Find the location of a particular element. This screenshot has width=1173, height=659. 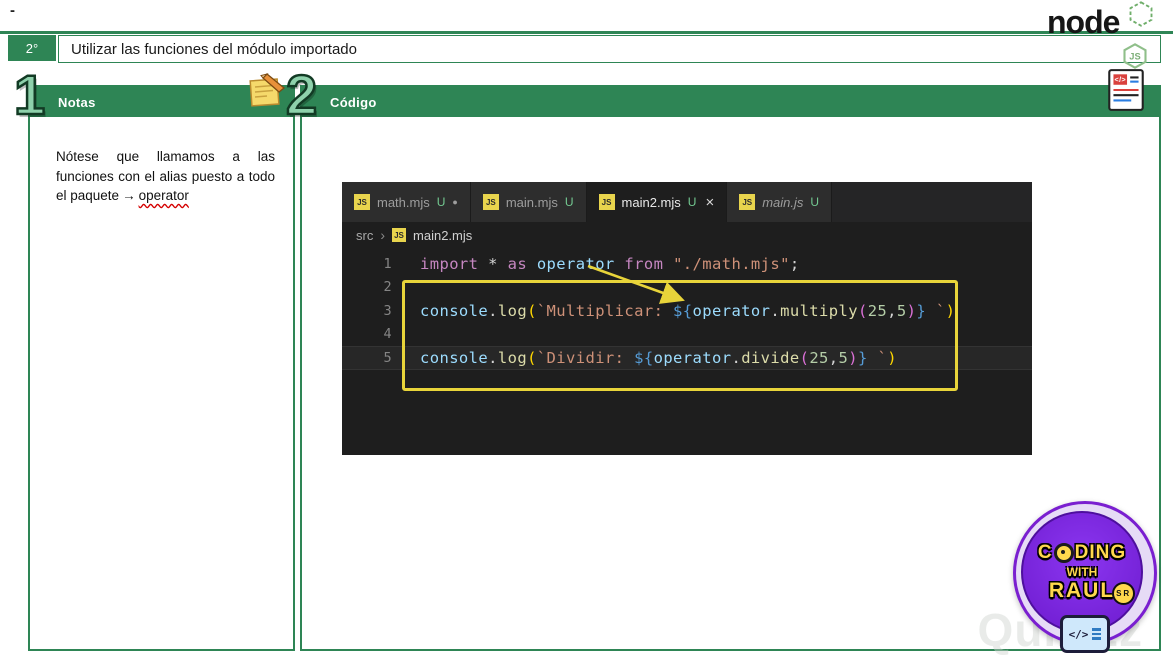

code-lines-glyph is located at coordinates (1097, 634).